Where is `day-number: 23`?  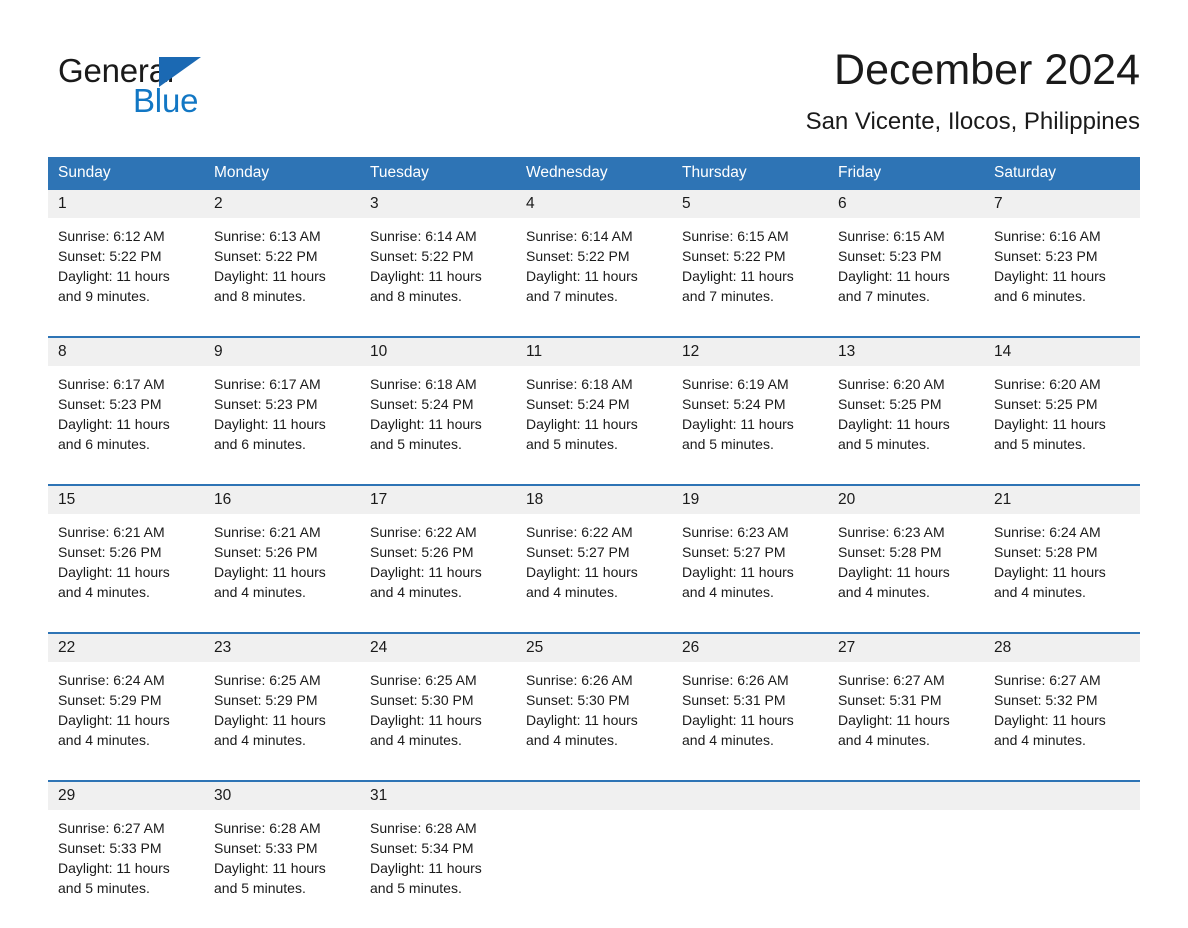 day-number: 23 is located at coordinates (282, 647).